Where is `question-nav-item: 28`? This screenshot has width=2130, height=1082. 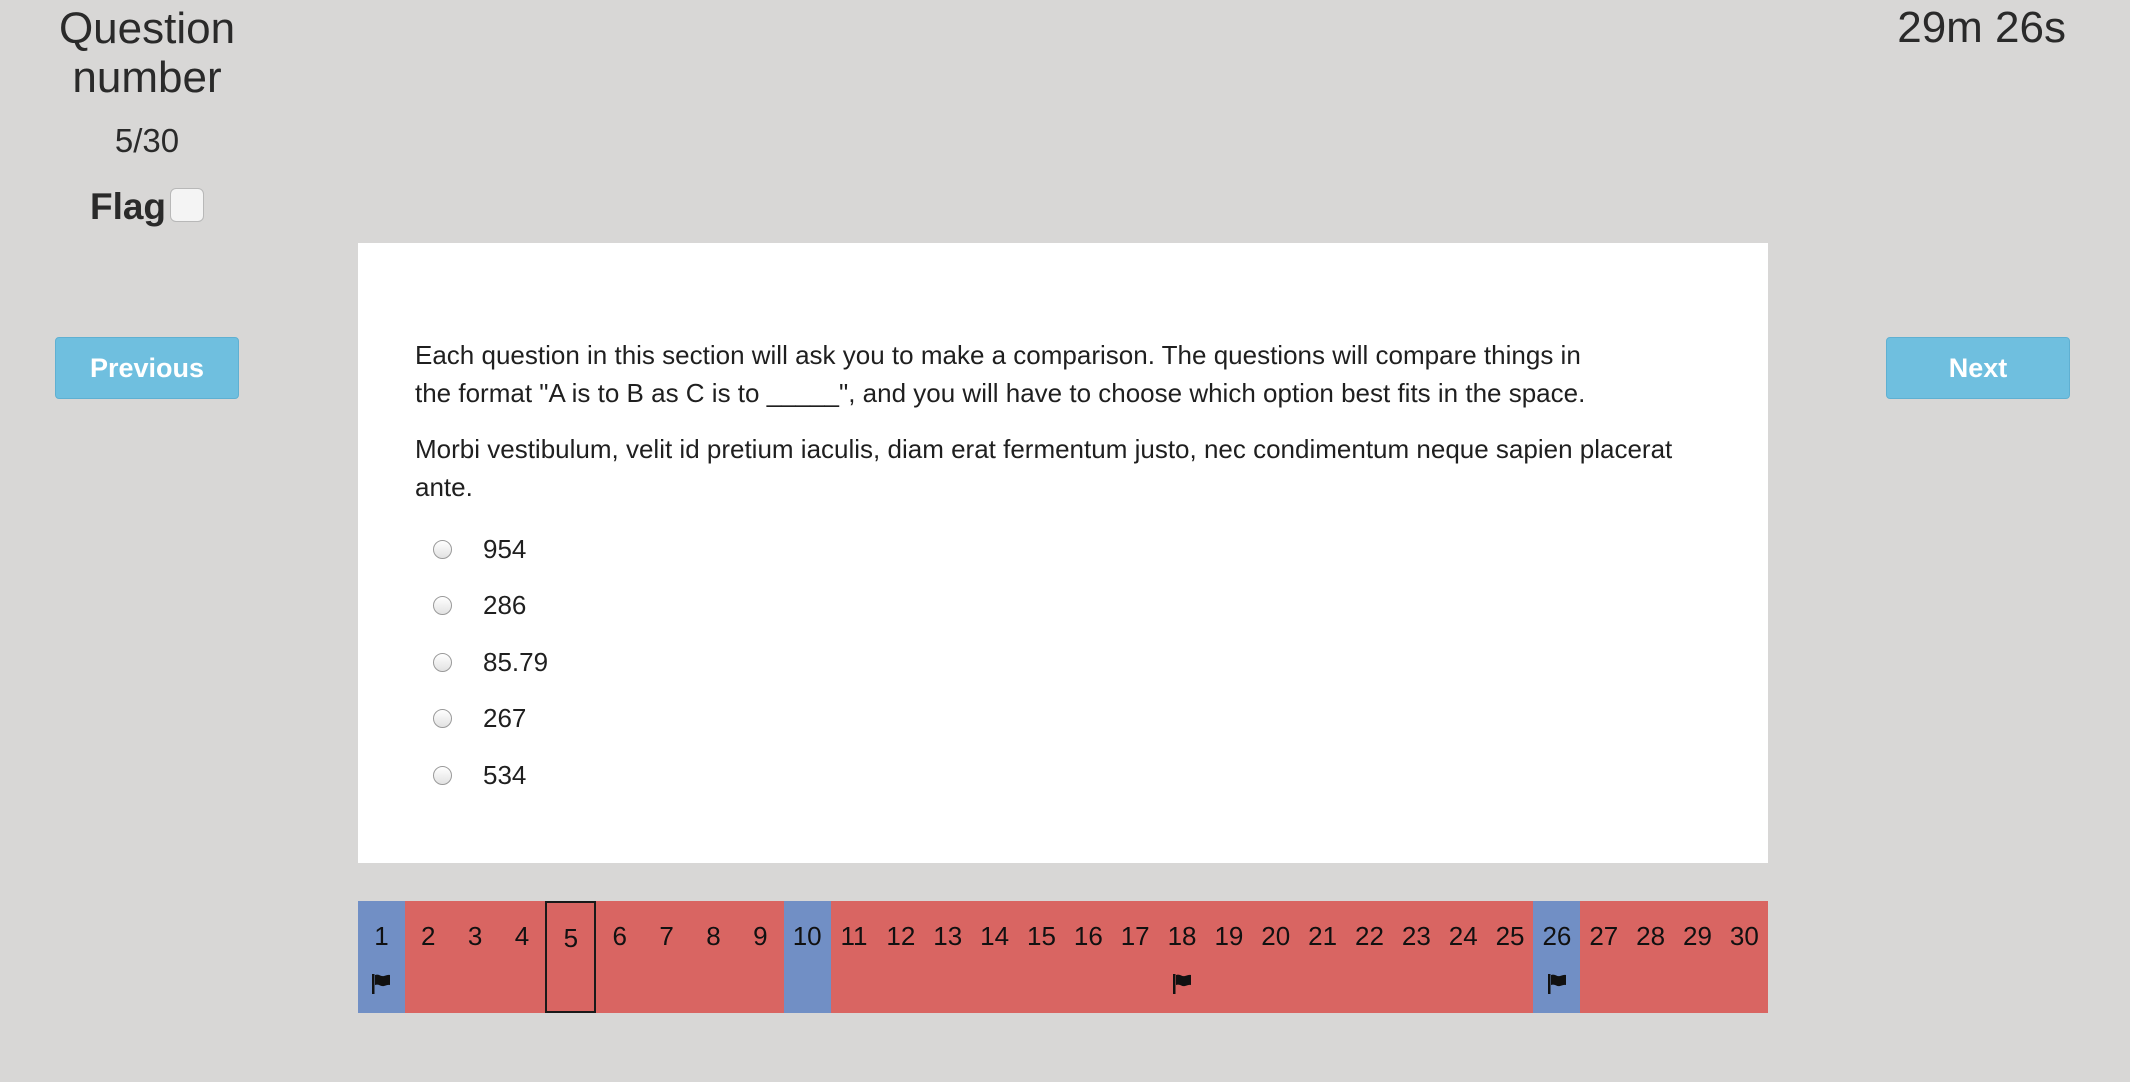 question-nav-item: 28 is located at coordinates (1651, 957).